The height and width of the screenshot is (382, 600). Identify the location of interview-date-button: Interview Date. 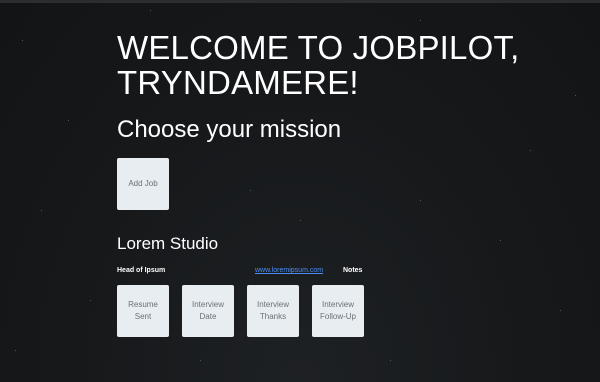
(208, 311).